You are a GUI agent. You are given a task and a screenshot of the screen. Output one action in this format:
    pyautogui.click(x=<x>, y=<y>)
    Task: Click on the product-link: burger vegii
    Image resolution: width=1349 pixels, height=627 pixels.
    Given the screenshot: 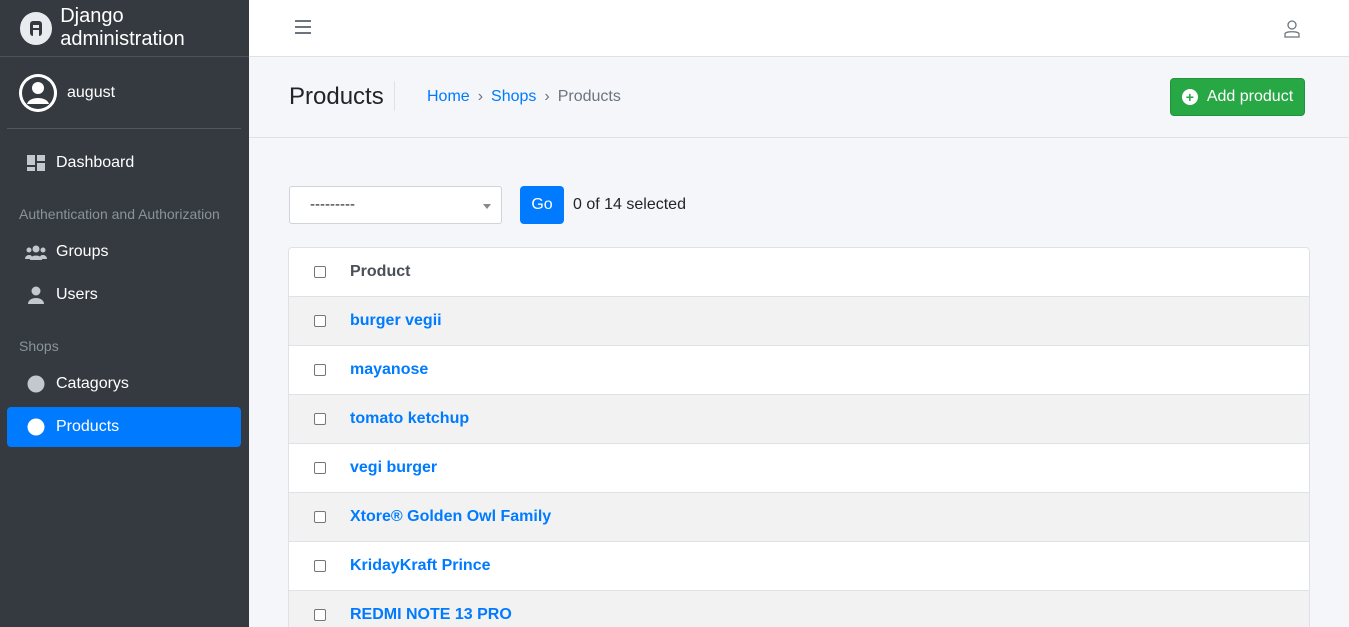 What is the action you would take?
    pyautogui.click(x=396, y=321)
    